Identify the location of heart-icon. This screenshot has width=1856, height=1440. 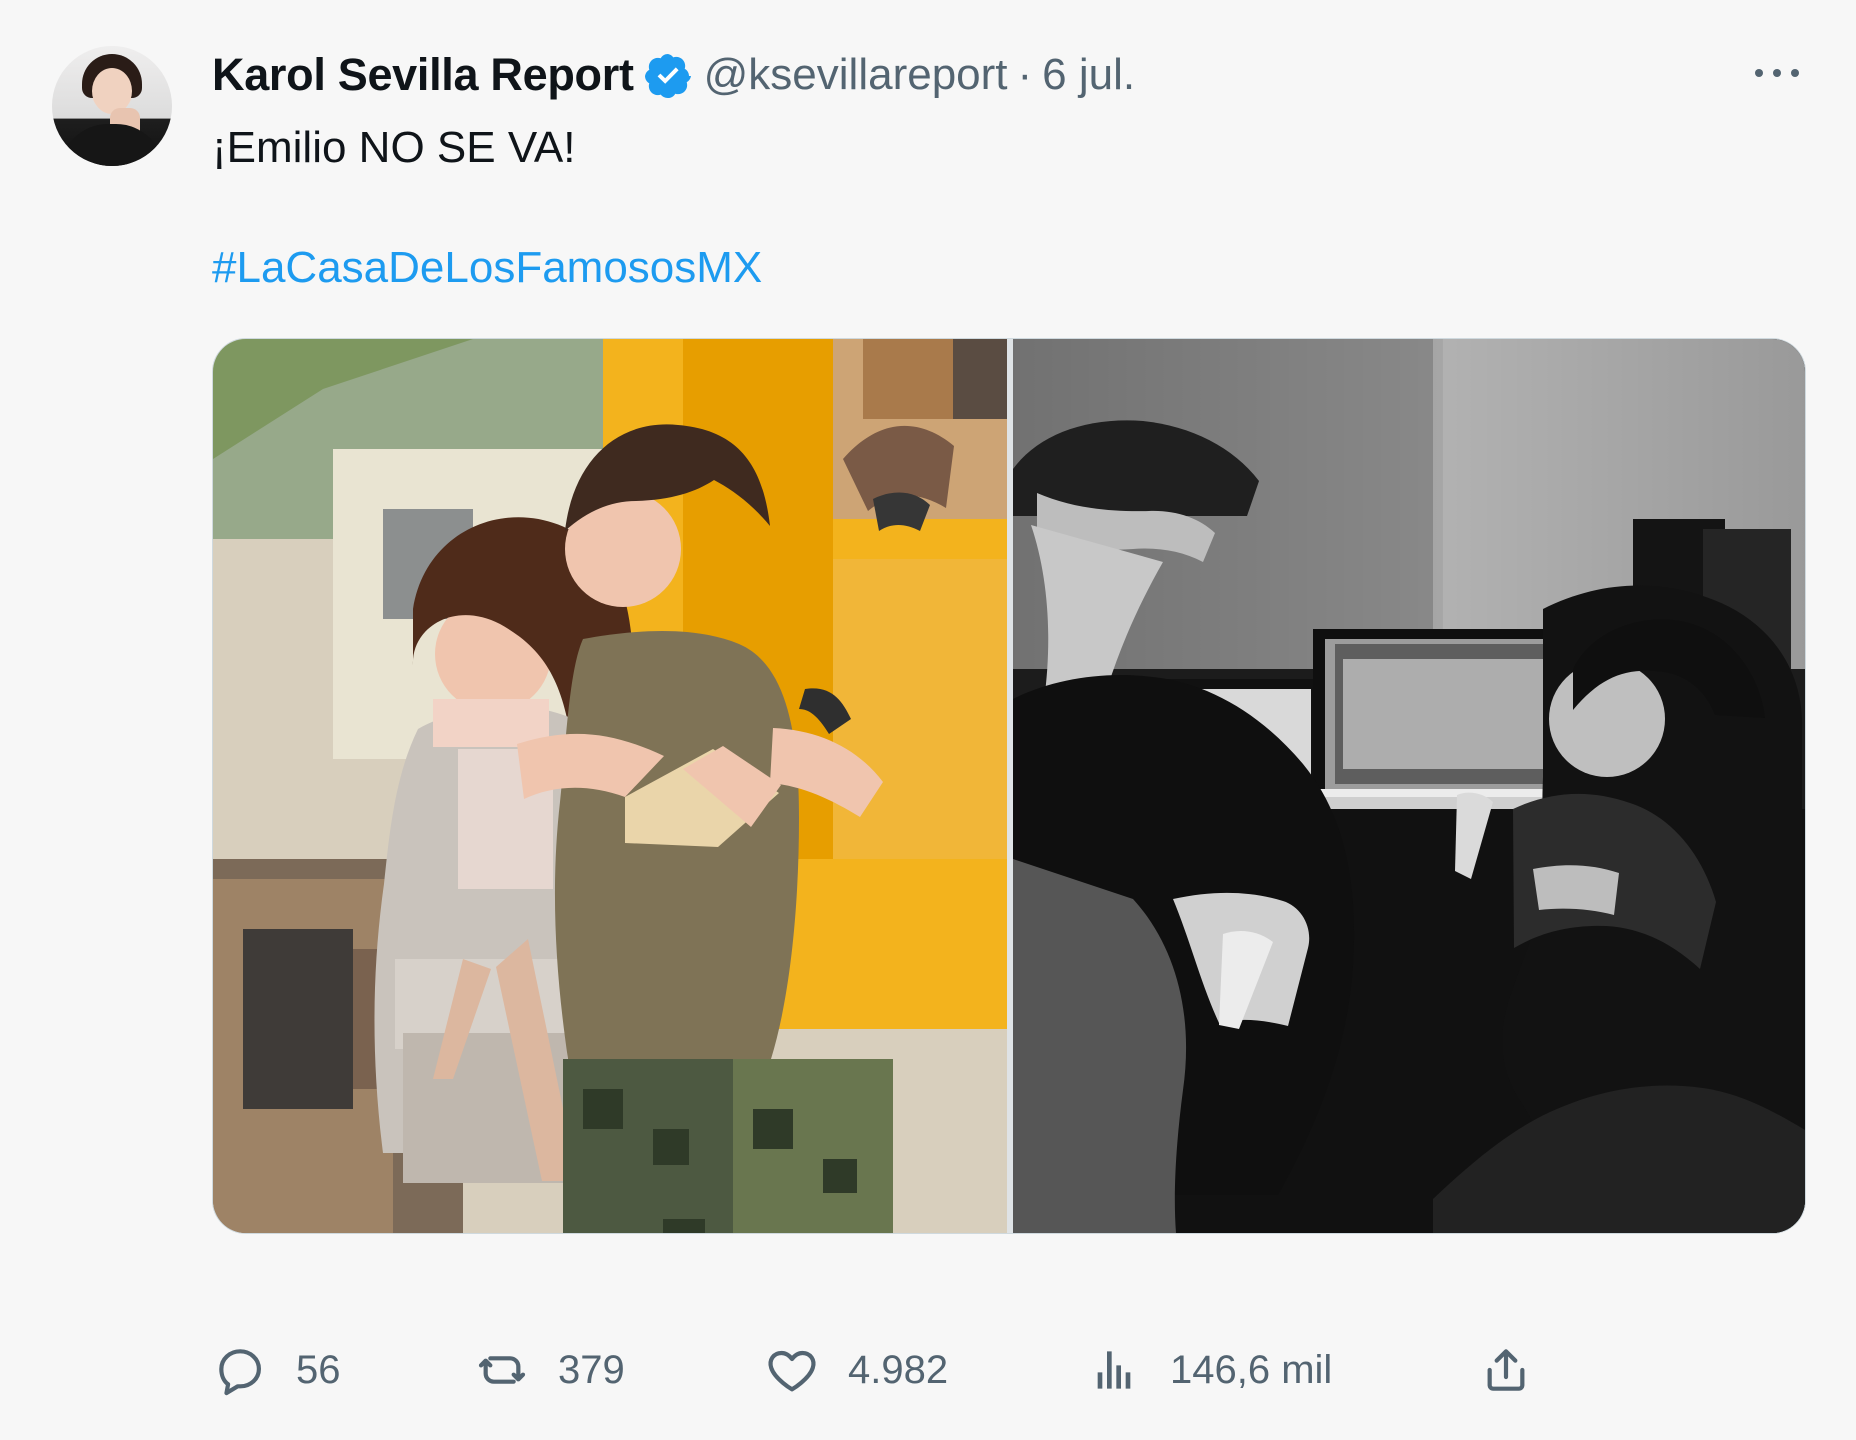
(792, 1371).